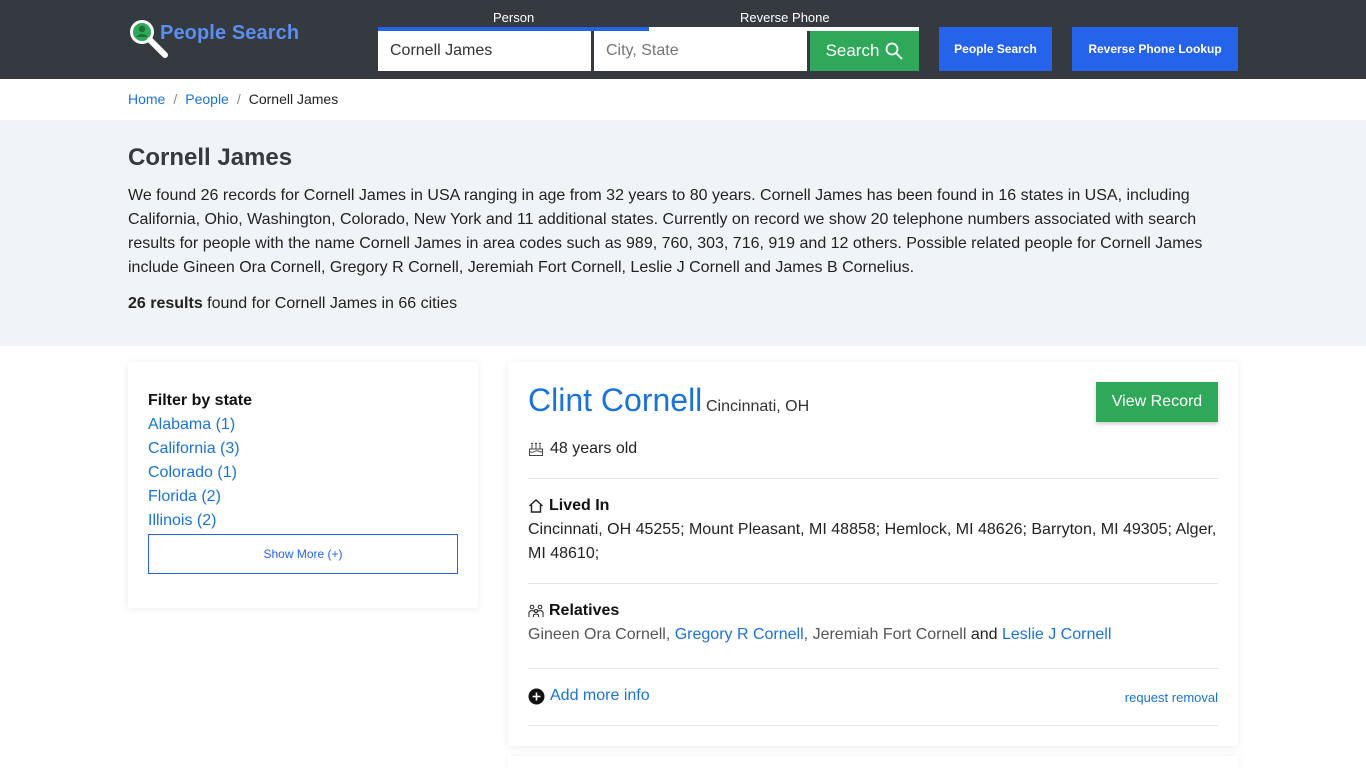 This screenshot has height=768, width=1366. I want to click on search-button-label: Search, so click(852, 50).